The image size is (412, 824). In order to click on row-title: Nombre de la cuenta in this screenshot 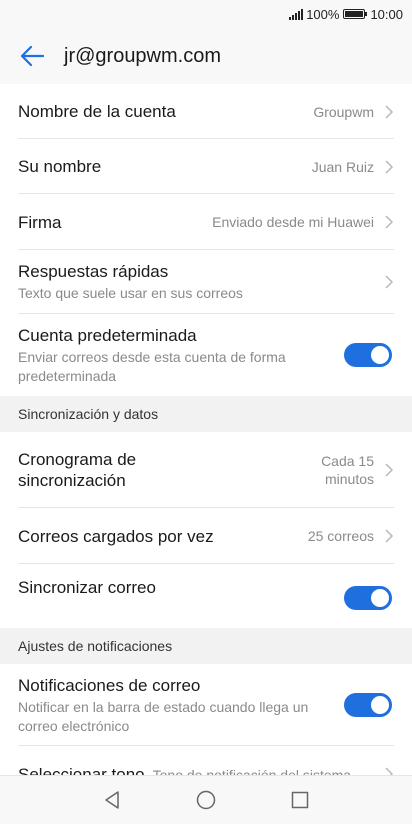, I will do `click(97, 111)`.